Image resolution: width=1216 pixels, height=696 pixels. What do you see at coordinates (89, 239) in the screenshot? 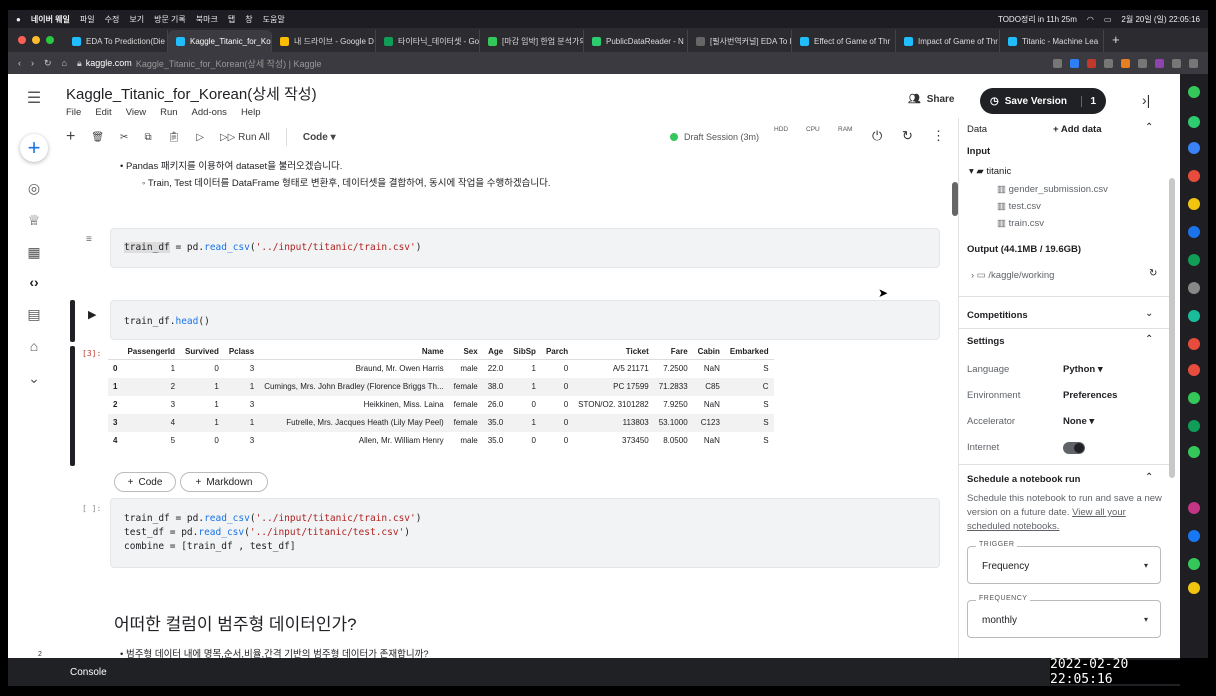
I see `collapsed-output-icon: ≡` at bounding box center [89, 239].